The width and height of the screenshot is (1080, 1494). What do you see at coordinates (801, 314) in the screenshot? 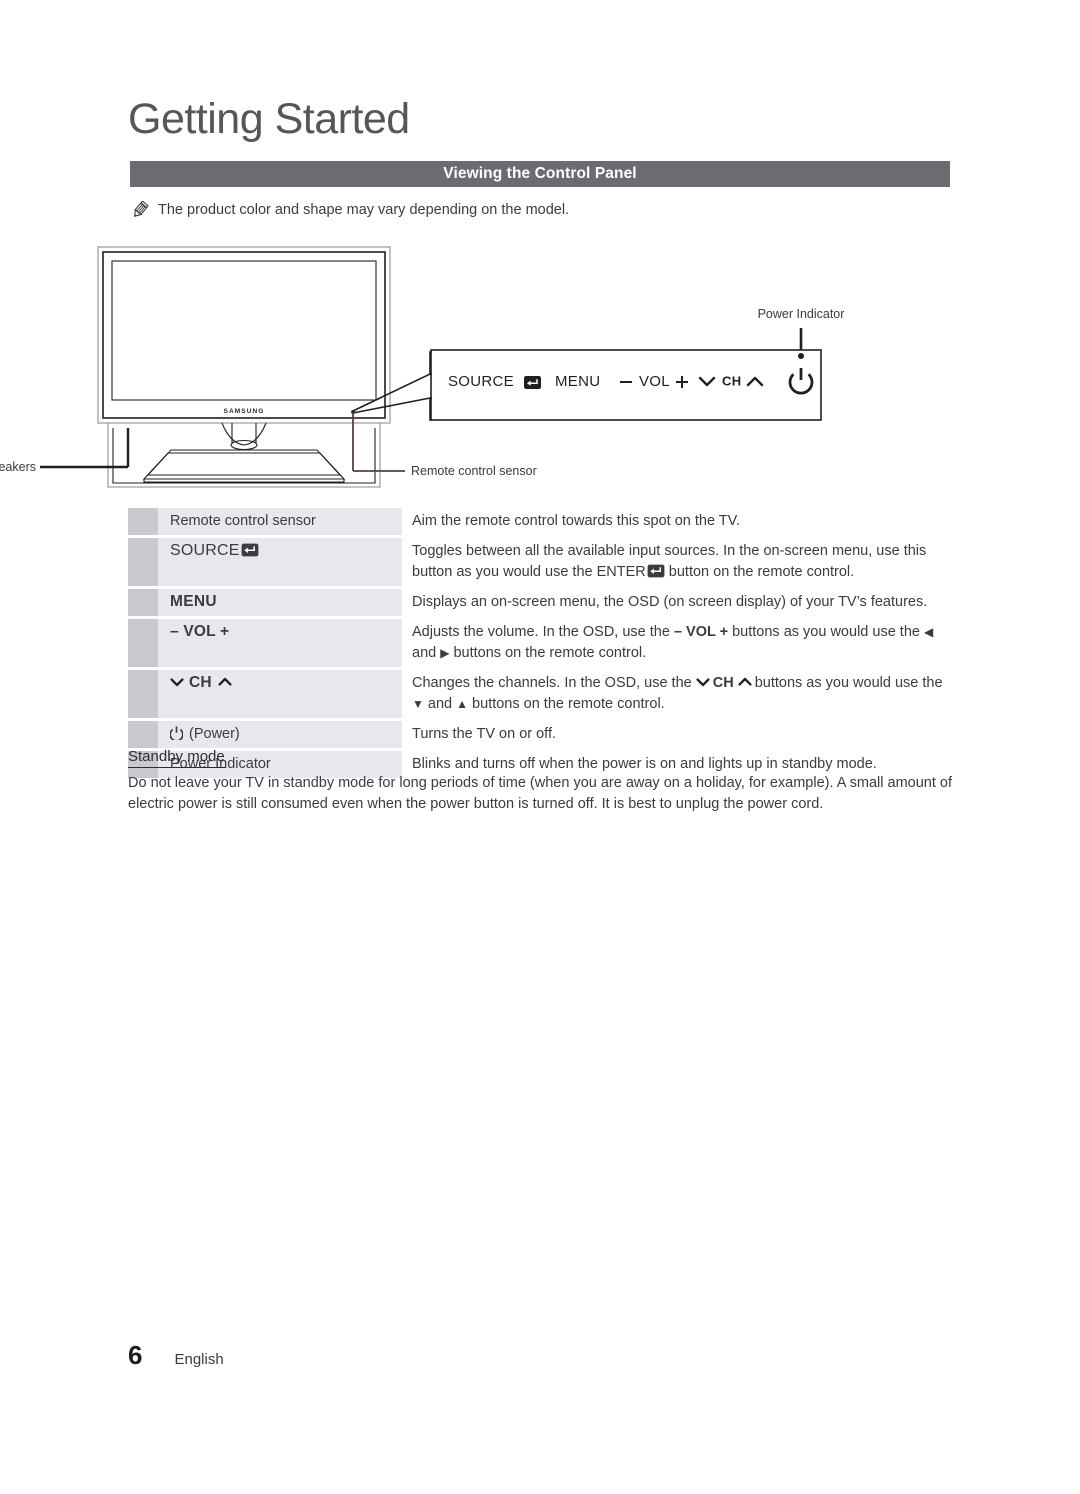
I see `power-indicator-callout-label: Power Indicator` at bounding box center [801, 314].